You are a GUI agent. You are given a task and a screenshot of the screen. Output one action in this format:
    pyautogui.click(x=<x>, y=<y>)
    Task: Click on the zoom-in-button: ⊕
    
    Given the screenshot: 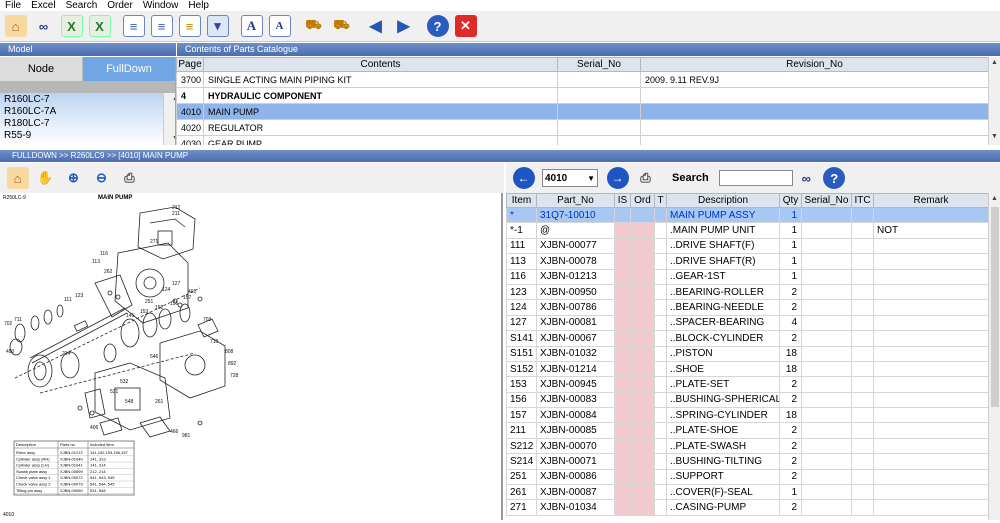 What is the action you would take?
    pyautogui.click(x=73, y=178)
    